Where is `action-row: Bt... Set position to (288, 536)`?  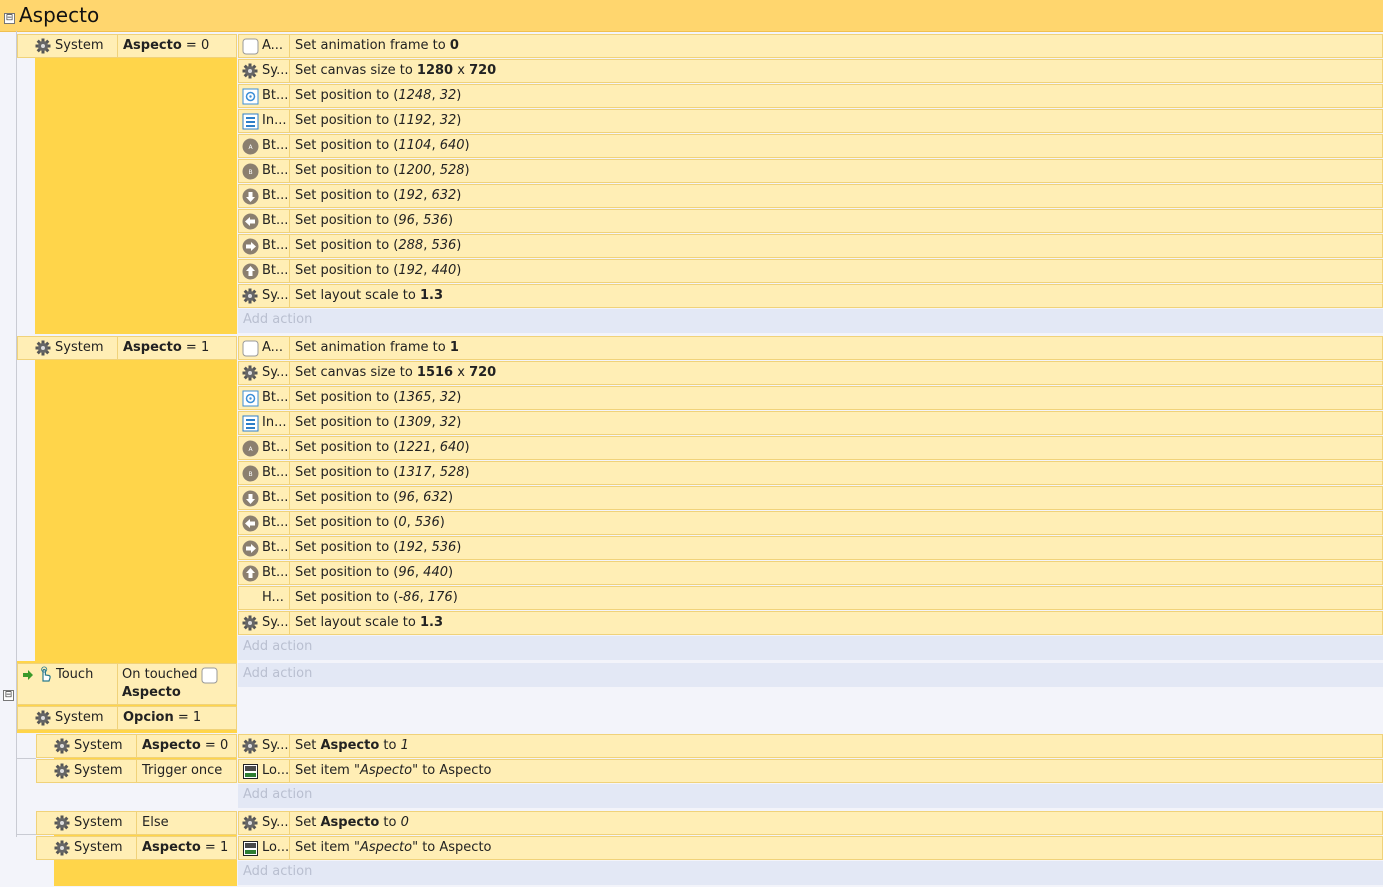
action-row: Bt... Set position to (288, 536) is located at coordinates (810, 246).